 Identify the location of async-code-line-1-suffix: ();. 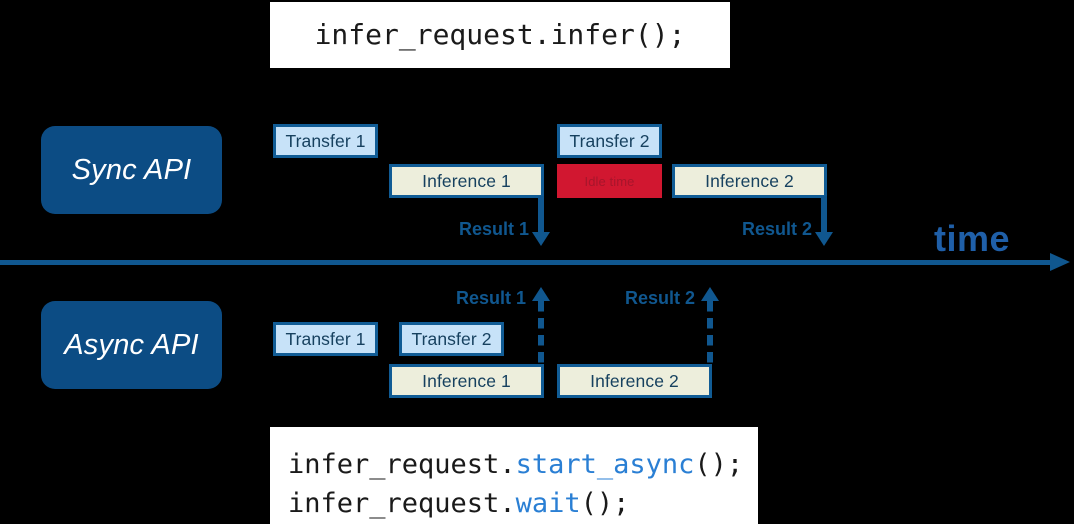
(719, 464).